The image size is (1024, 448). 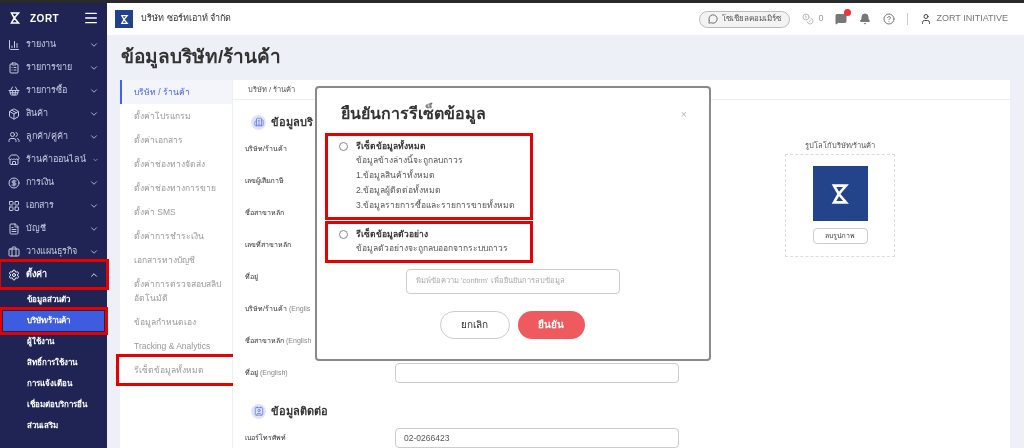 I want to click on chat-icon, so click(x=713, y=19).